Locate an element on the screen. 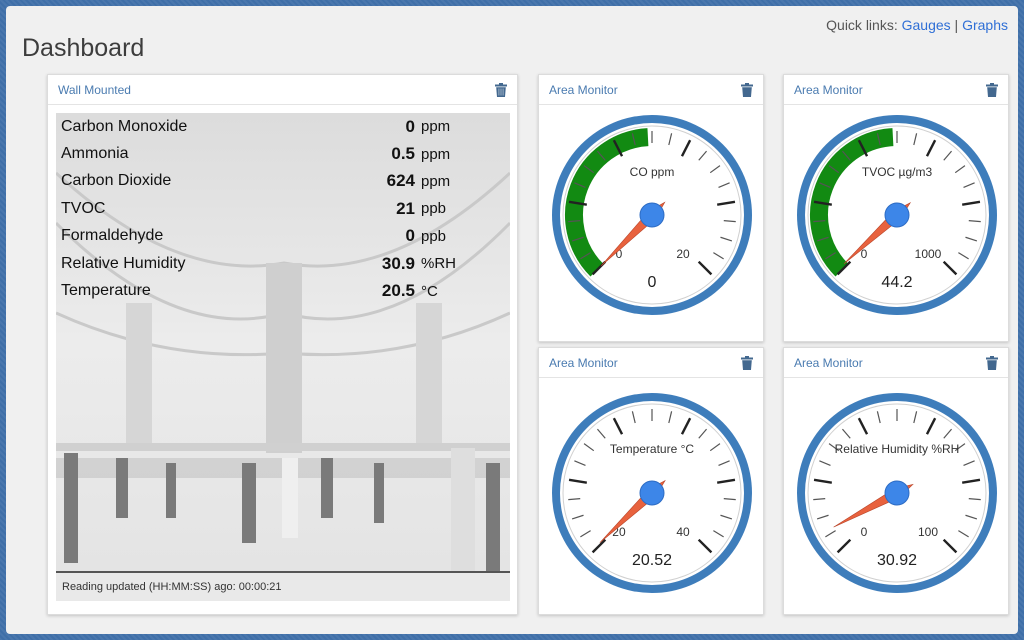 This screenshot has height=640, width=1024. gauge-label: Temperature °C is located at coordinates (652, 449).